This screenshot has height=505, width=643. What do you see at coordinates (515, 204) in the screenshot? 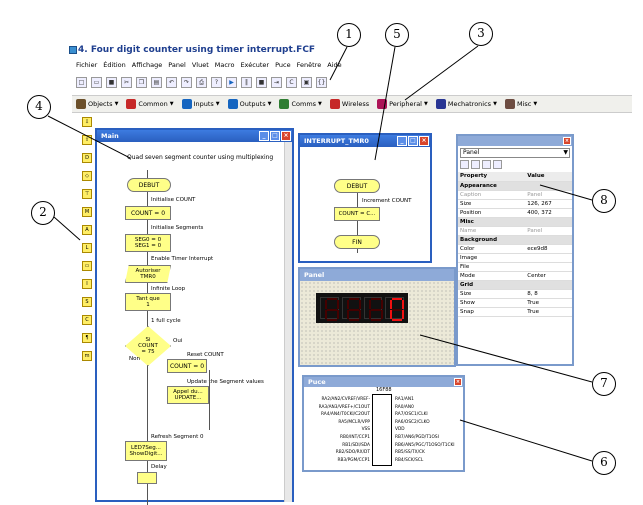
I see `property-row: Size 126, 267` at bounding box center [515, 204].